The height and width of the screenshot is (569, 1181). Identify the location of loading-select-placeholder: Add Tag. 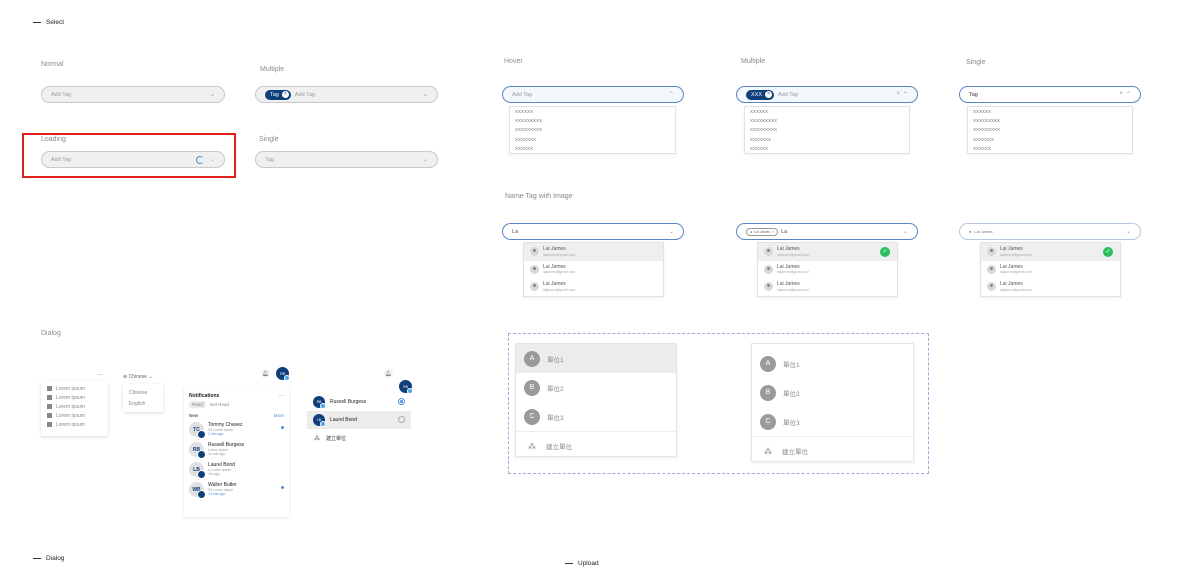
(61, 159).